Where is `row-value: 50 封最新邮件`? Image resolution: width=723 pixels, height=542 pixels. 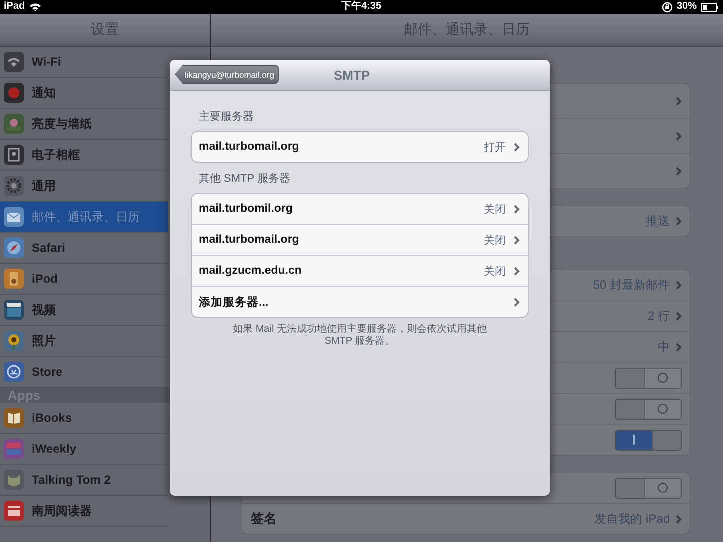
row-value: 50 封最新邮件 is located at coordinates (631, 285).